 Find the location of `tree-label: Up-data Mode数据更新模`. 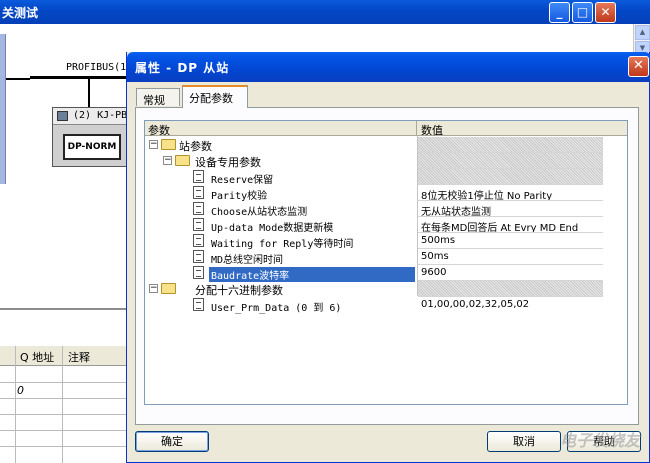

tree-label: Up-data Mode数据更新模 is located at coordinates (272, 228).